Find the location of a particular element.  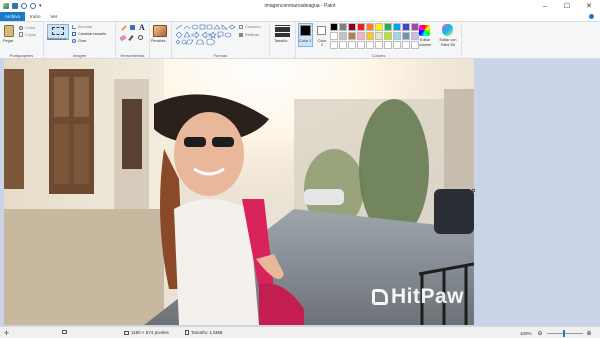

color-picker-icon is located at coordinates (131, 38).